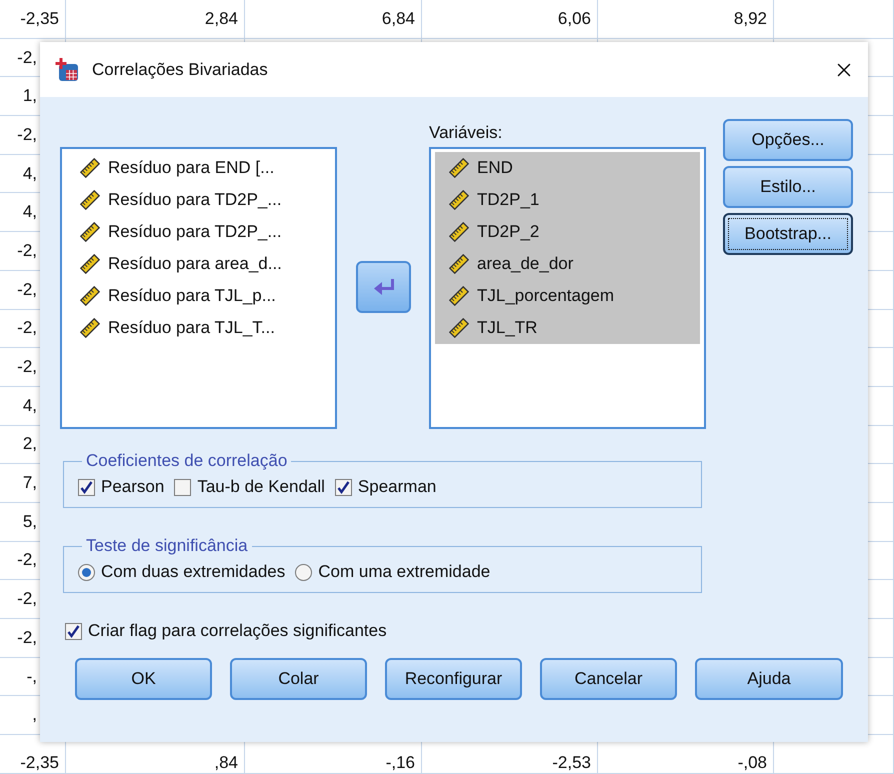  What do you see at coordinates (608, 679) in the screenshot?
I see `dialog-button: Cancelar` at bounding box center [608, 679].